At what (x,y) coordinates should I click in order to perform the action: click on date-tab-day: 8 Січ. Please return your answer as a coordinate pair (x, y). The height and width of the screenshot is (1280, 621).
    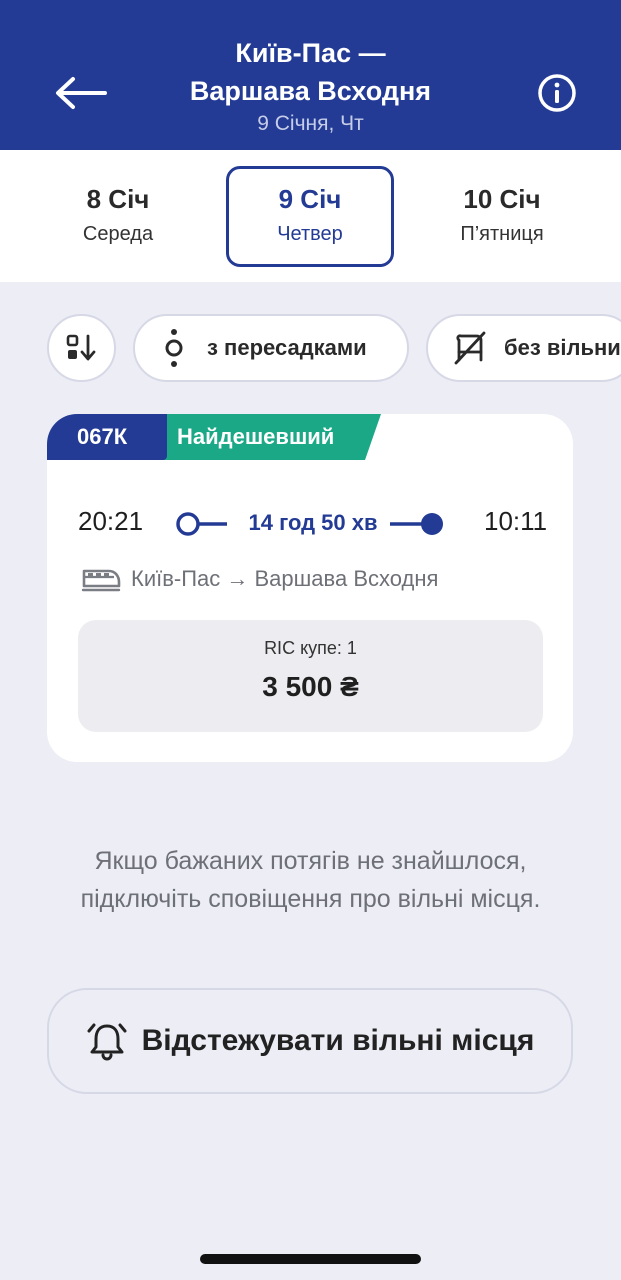
    Looking at the image, I should click on (118, 199).